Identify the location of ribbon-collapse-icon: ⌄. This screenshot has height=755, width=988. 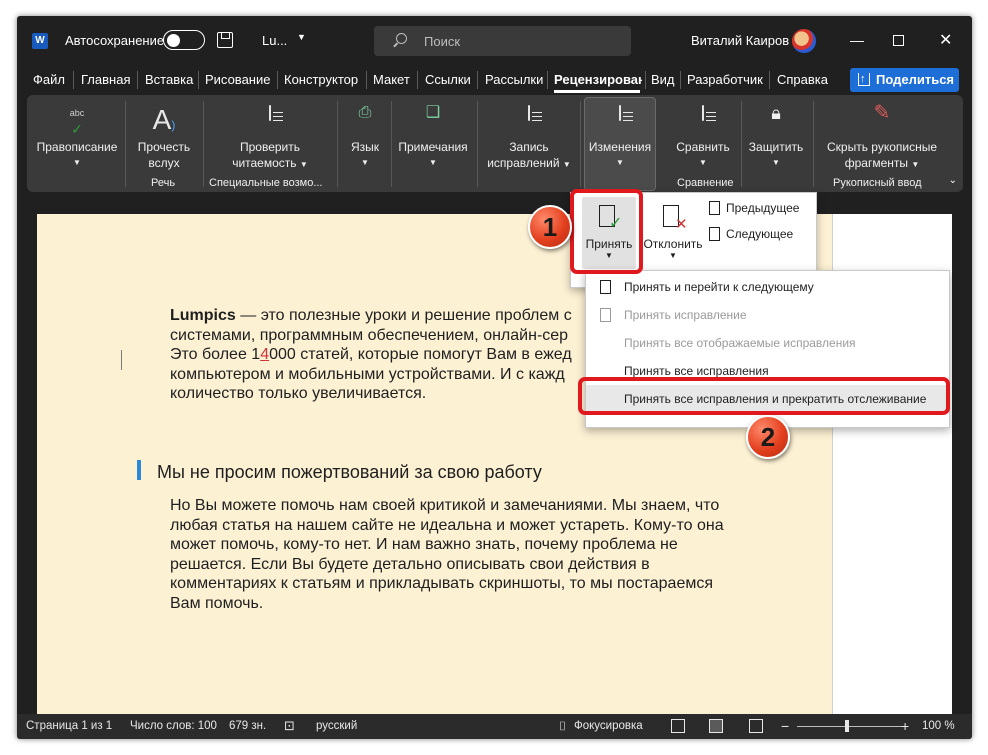
(953, 180).